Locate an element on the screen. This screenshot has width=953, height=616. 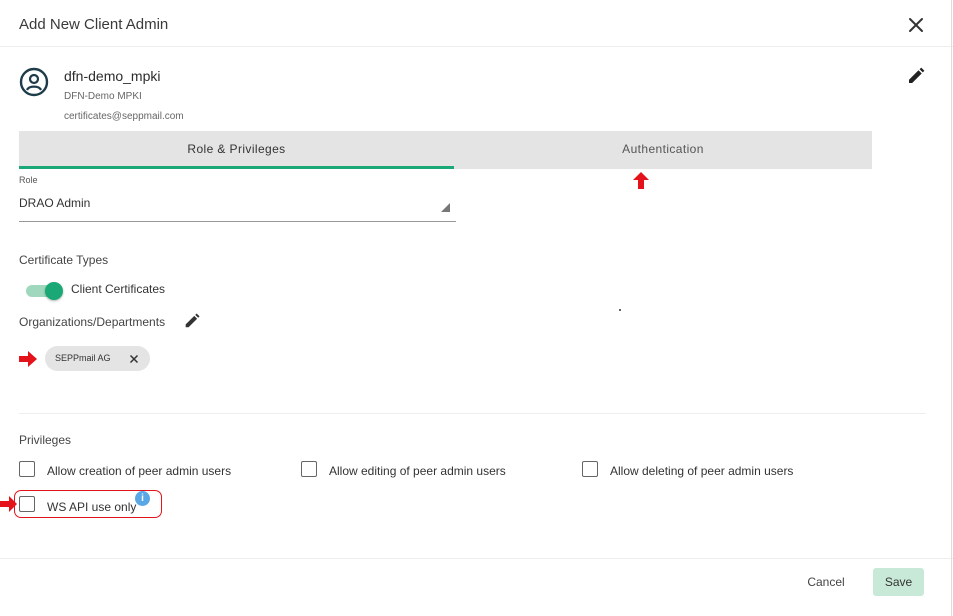
client-certificates-toggle is located at coordinates (44, 290).